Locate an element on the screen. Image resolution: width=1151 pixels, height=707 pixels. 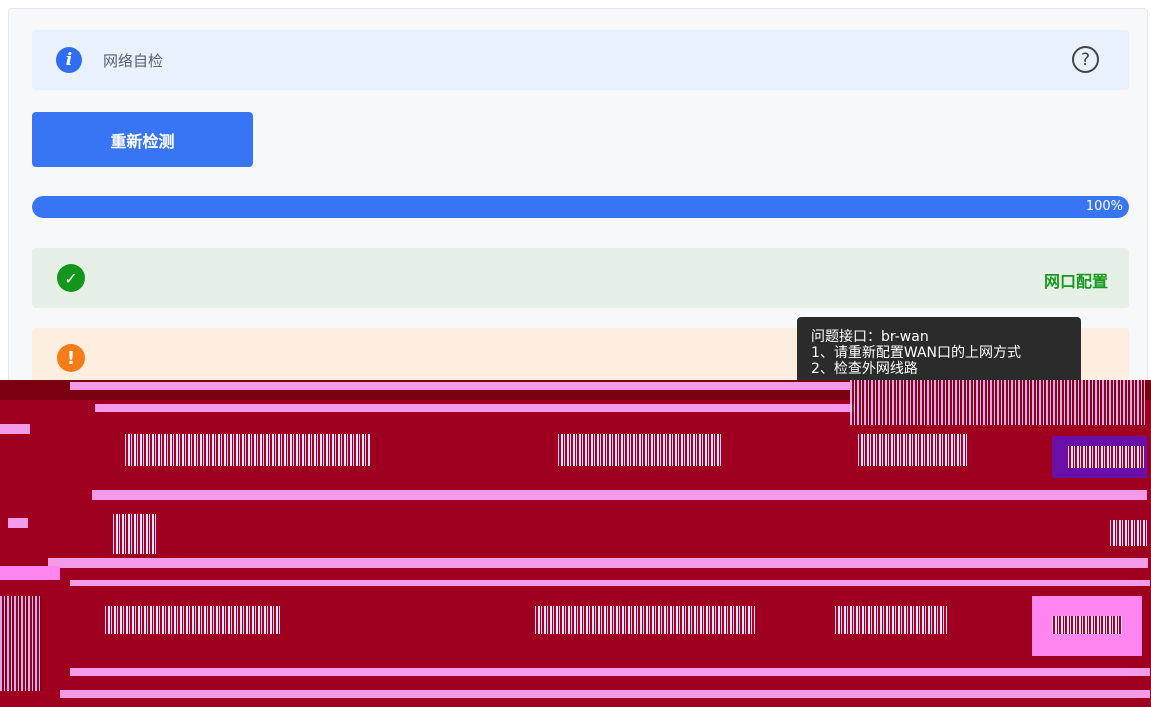
help-icon: ? is located at coordinates (1085, 59).